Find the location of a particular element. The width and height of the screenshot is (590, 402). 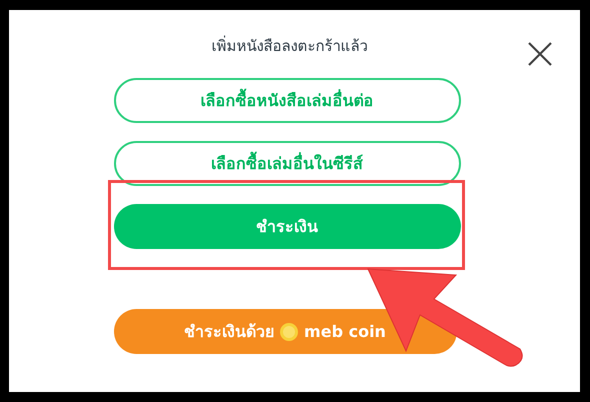

close-button is located at coordinates (540, 54).